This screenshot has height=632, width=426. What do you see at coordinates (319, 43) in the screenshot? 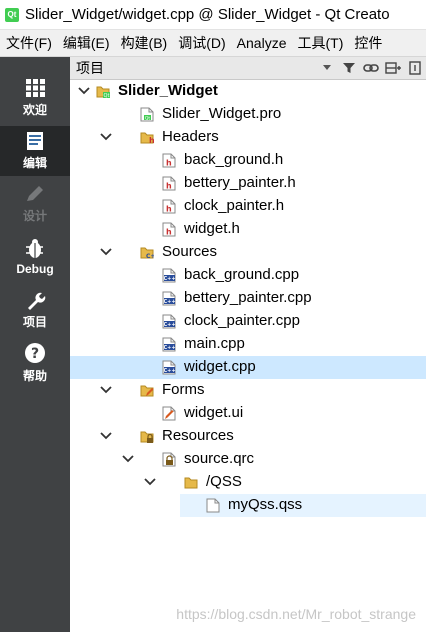
I see `menu-item: 工具(T)` at bounding box center [319, 43].